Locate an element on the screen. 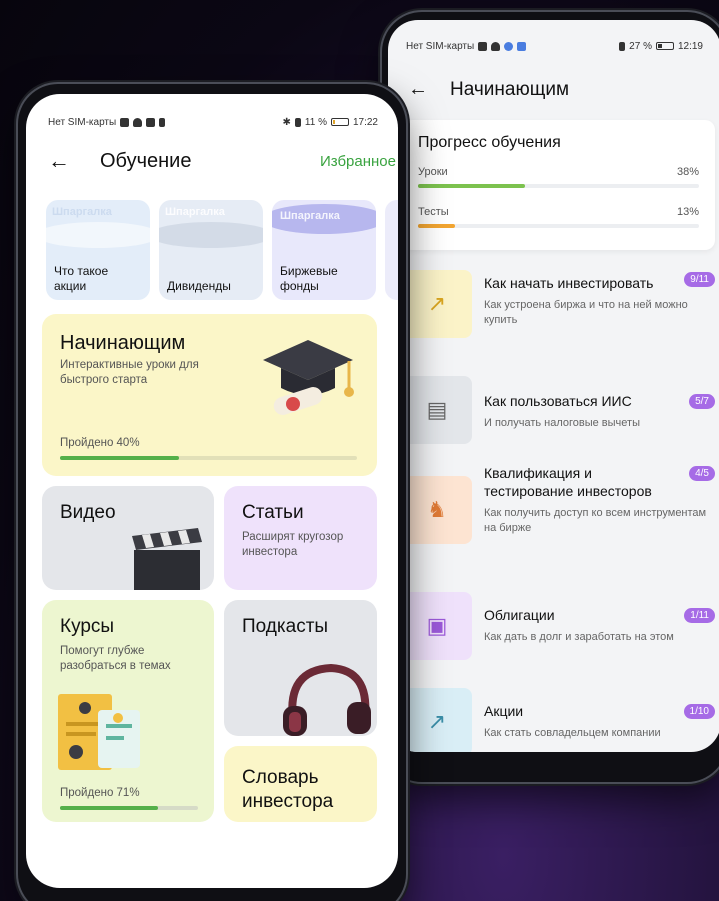 The width and height of the screenshot is (719, 901). lessons-progress-fill is located at coordinates (471, 186).